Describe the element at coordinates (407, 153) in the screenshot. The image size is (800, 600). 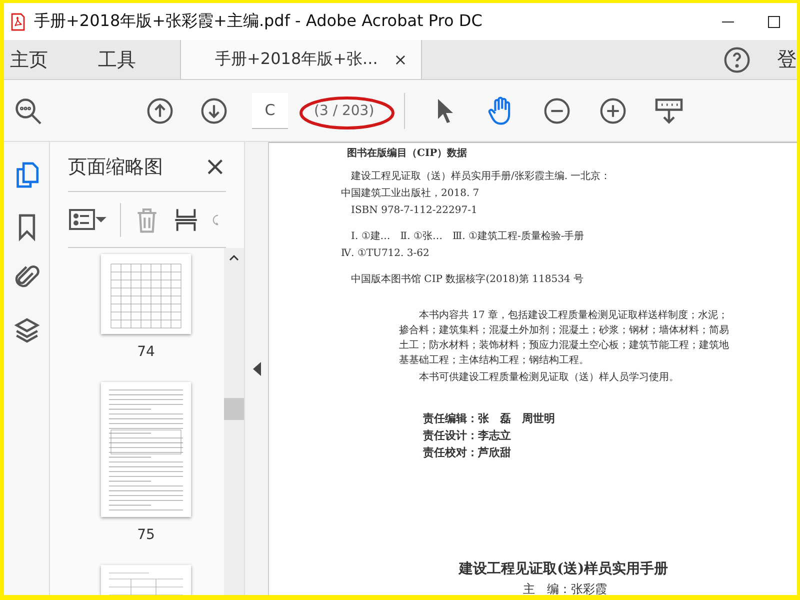
I see `page-heading: 图书在版编目（CIP）数据` at that location.